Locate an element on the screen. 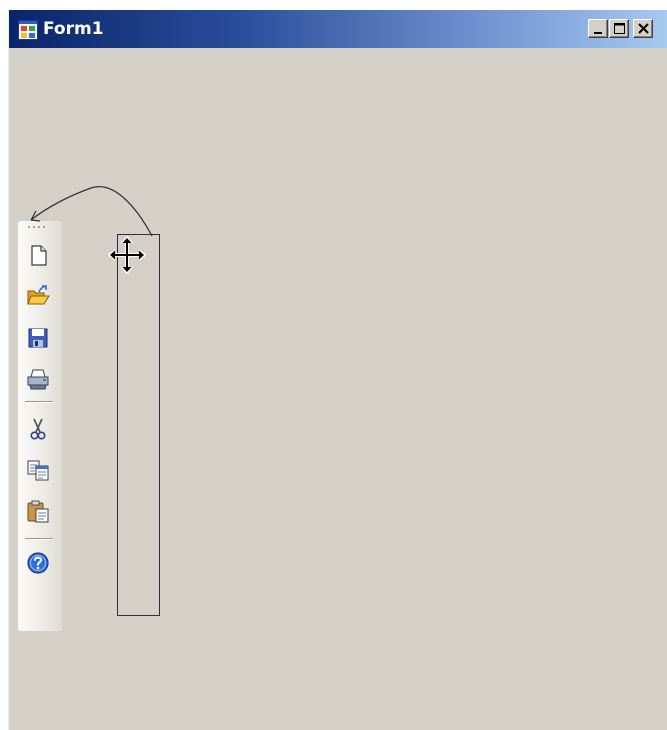  new-button is located at coordinates (38, 255).